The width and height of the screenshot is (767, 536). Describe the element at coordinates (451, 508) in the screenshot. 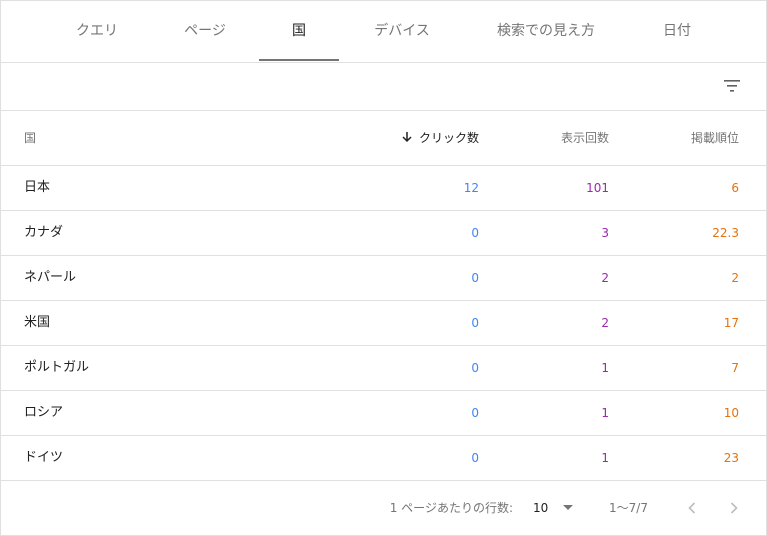

I see `rows-per-page-label: 1 ページあたりの行数:` at that location.